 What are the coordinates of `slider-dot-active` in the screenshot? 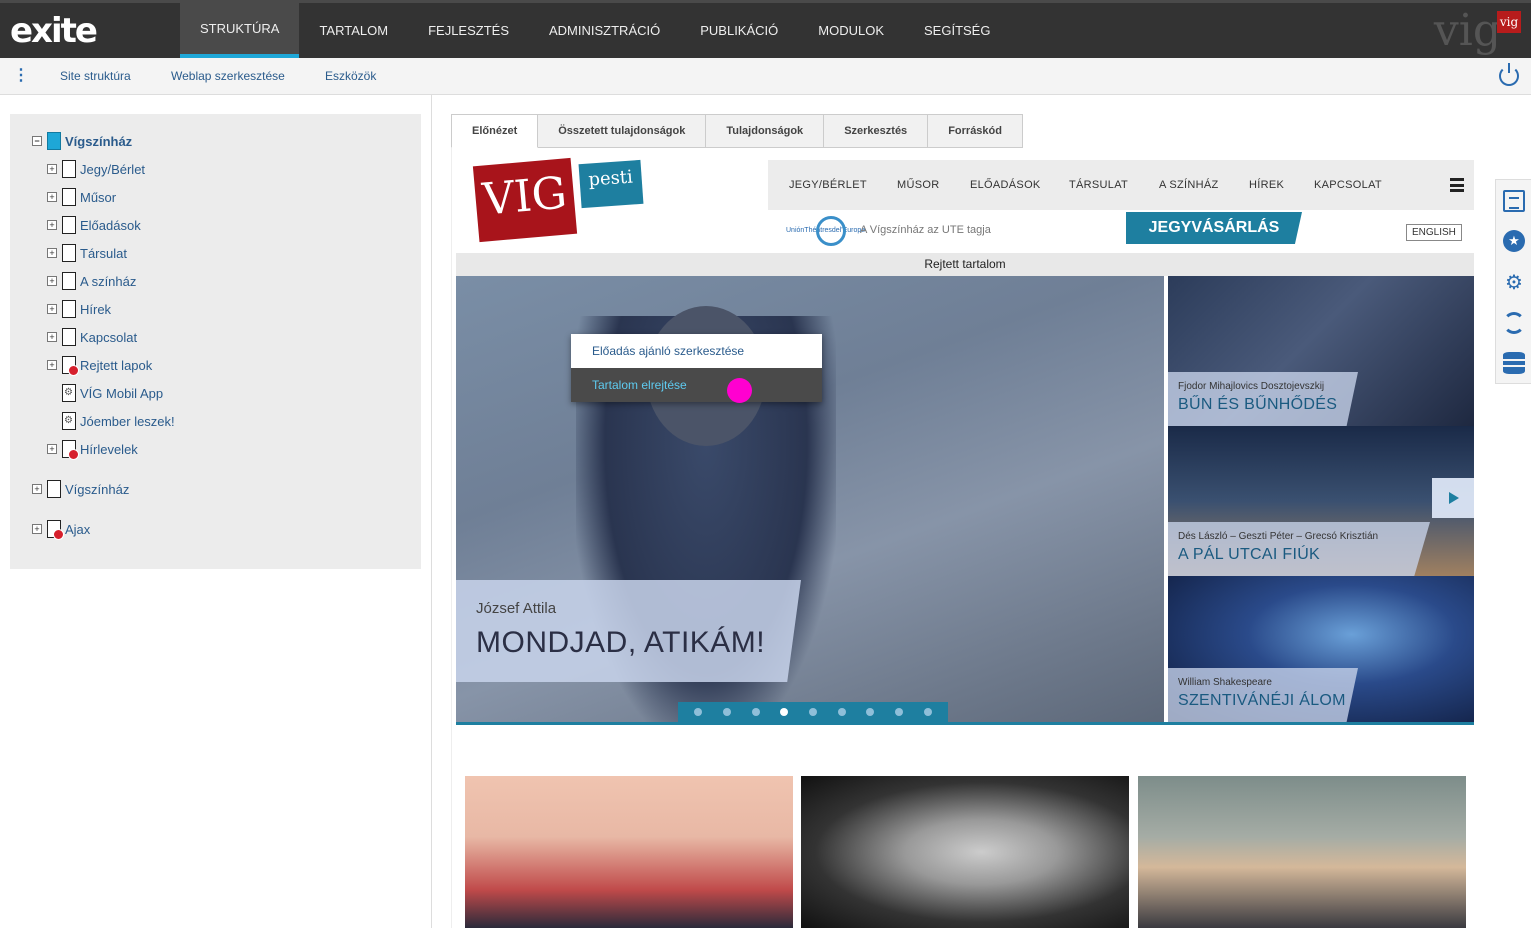 It's located at (784, 712).